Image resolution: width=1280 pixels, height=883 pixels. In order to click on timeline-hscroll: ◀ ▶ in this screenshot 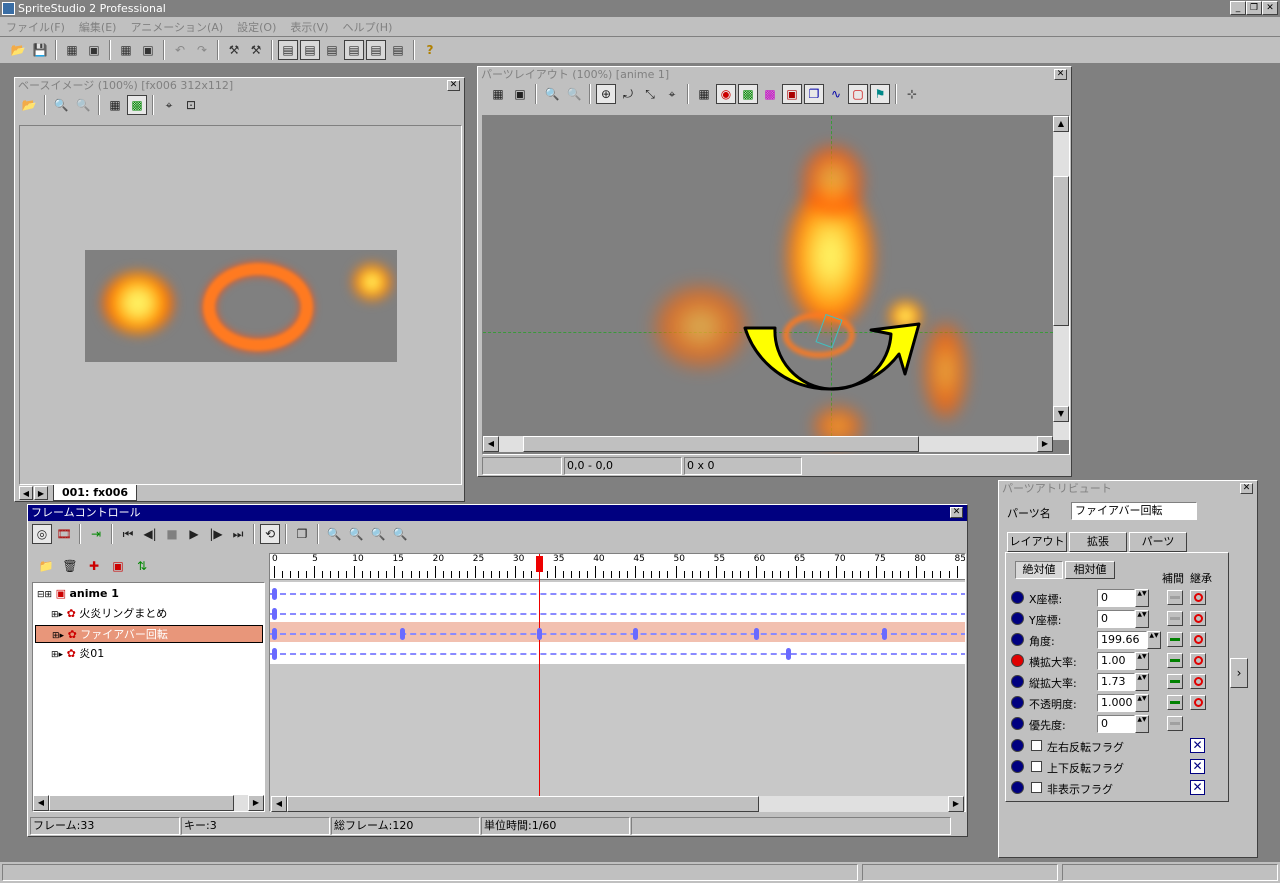, I will do `click(617, 804)`.